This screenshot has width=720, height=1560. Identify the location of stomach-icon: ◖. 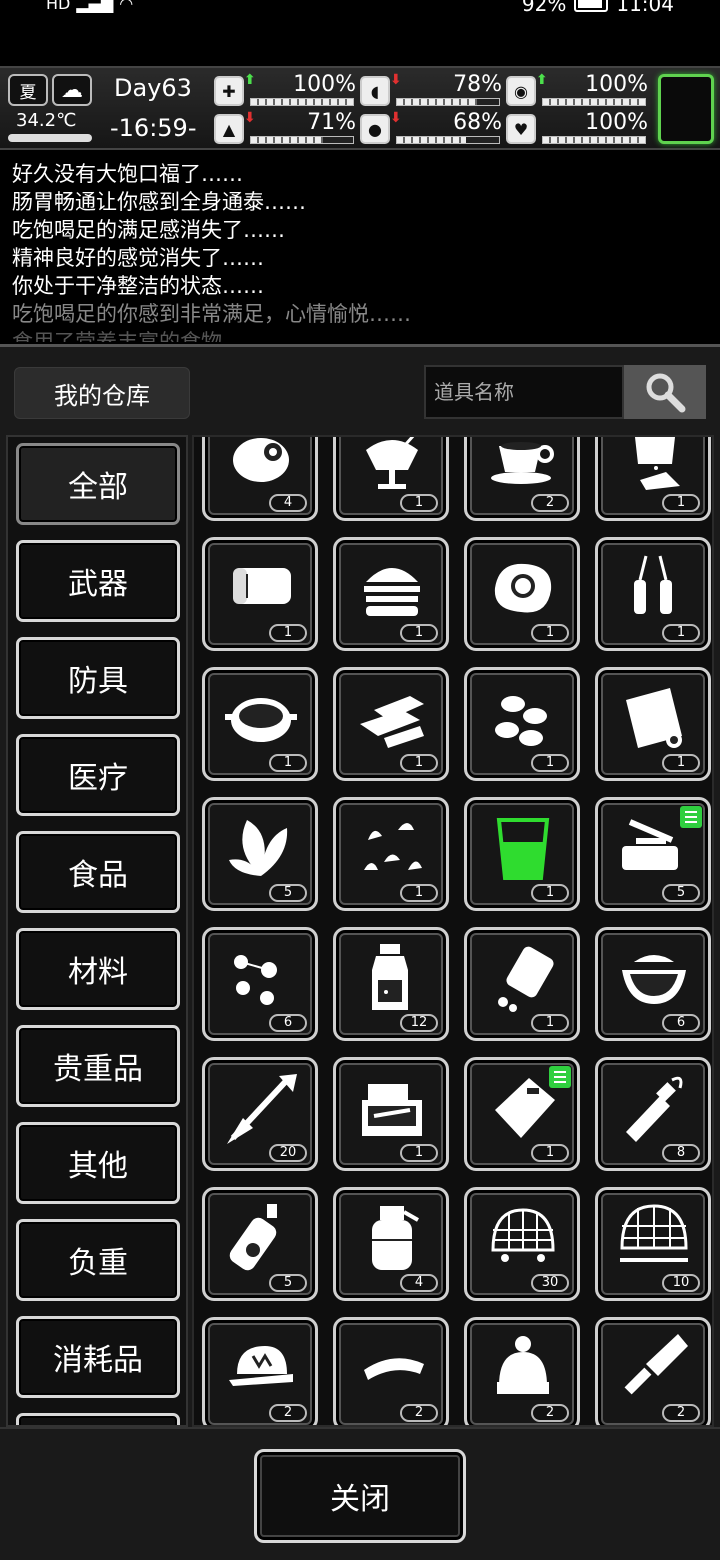
(375, 91).